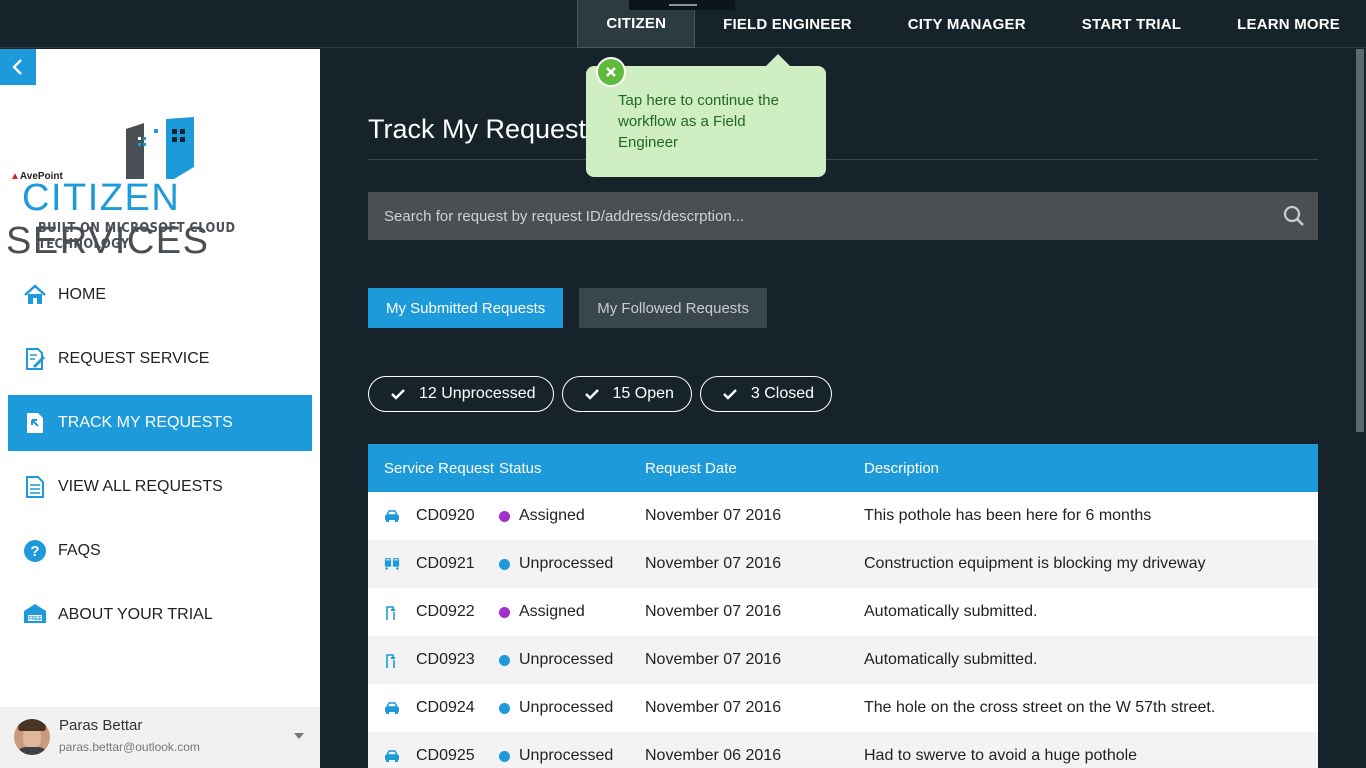 The width and height of the screenshot is (1366, 768). Describe the element at coordinates (140, 486) in the screenshot. I see `sidebar-item-label: VIEW ALL REQUESTS` at that location.